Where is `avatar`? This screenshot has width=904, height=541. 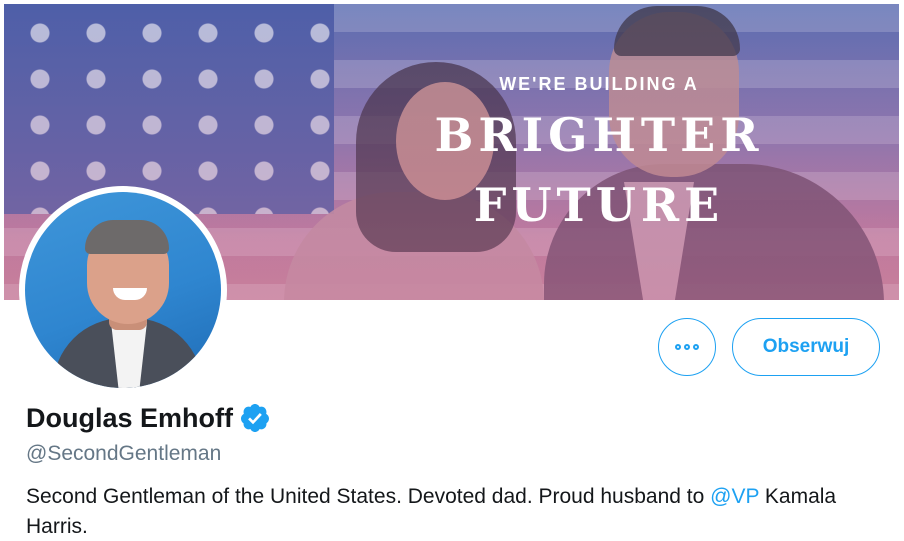
avatar is located at coordinates (123, 290).